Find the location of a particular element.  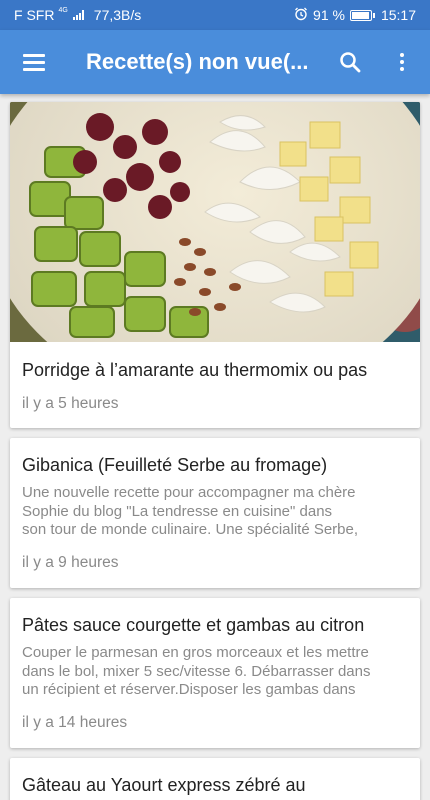

carrier-label: F SFR is located at coordinates (34, 15).